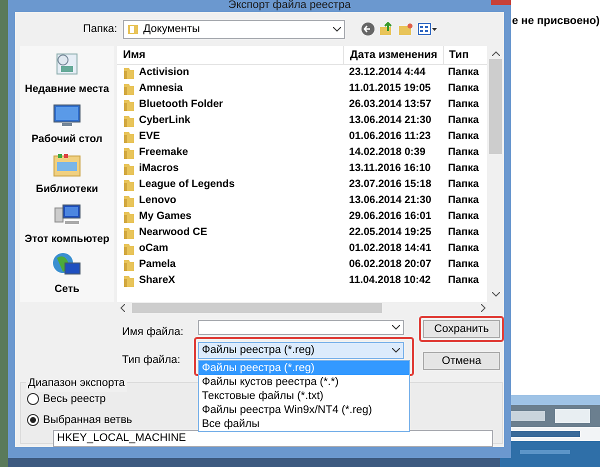  What do you see at coordinates (483, 308) in the screenshot?
I see `chevron-right-icon` at bounding box center [483, 308].